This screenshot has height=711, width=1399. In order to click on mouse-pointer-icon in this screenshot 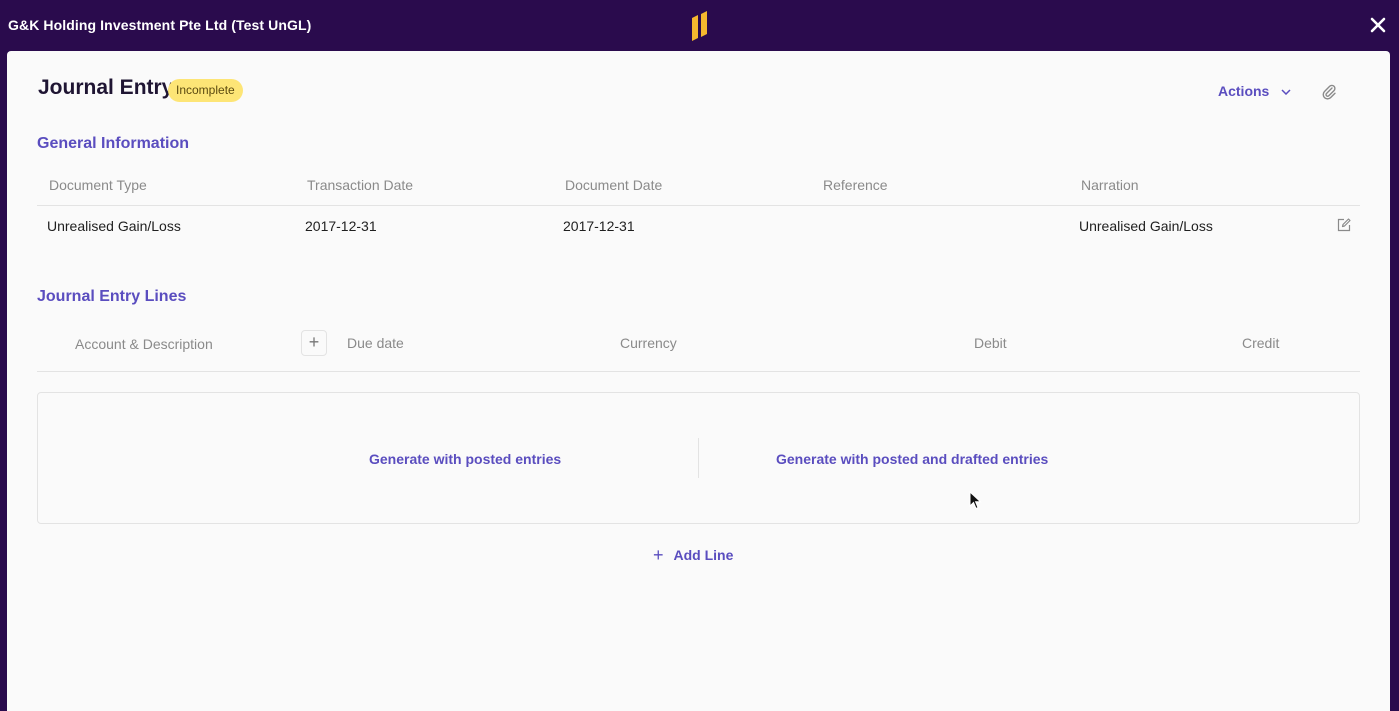, I will do `click(975, 500)`.